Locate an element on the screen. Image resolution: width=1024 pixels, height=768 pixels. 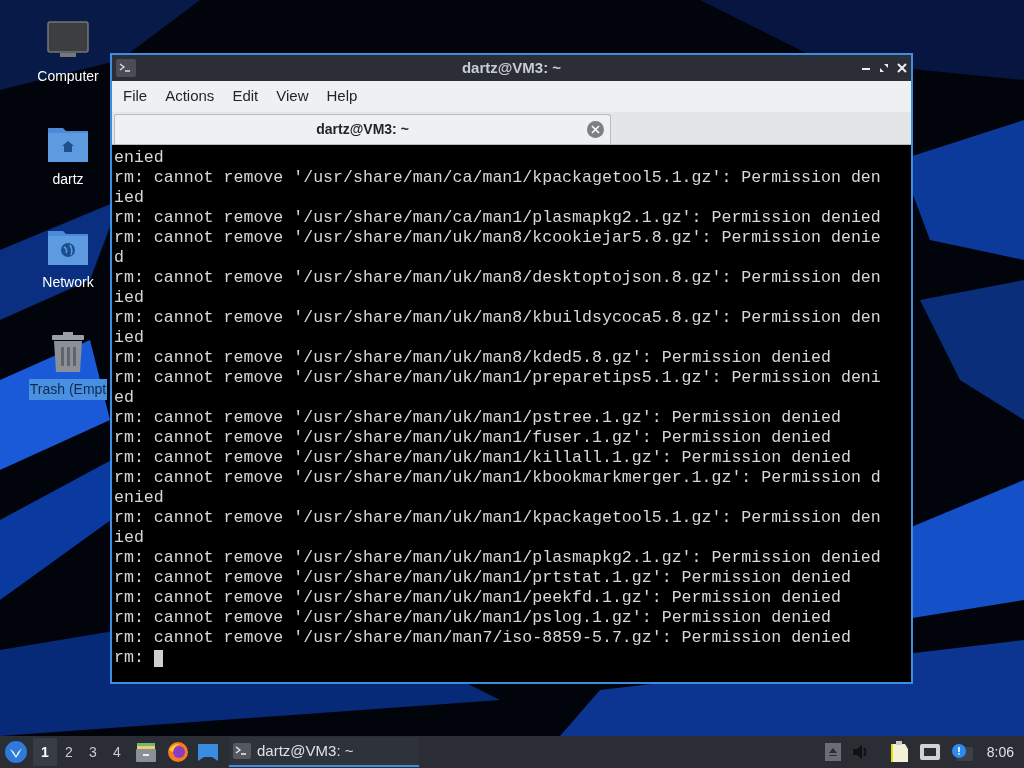
network-icon is located at coordinates (929, 752).